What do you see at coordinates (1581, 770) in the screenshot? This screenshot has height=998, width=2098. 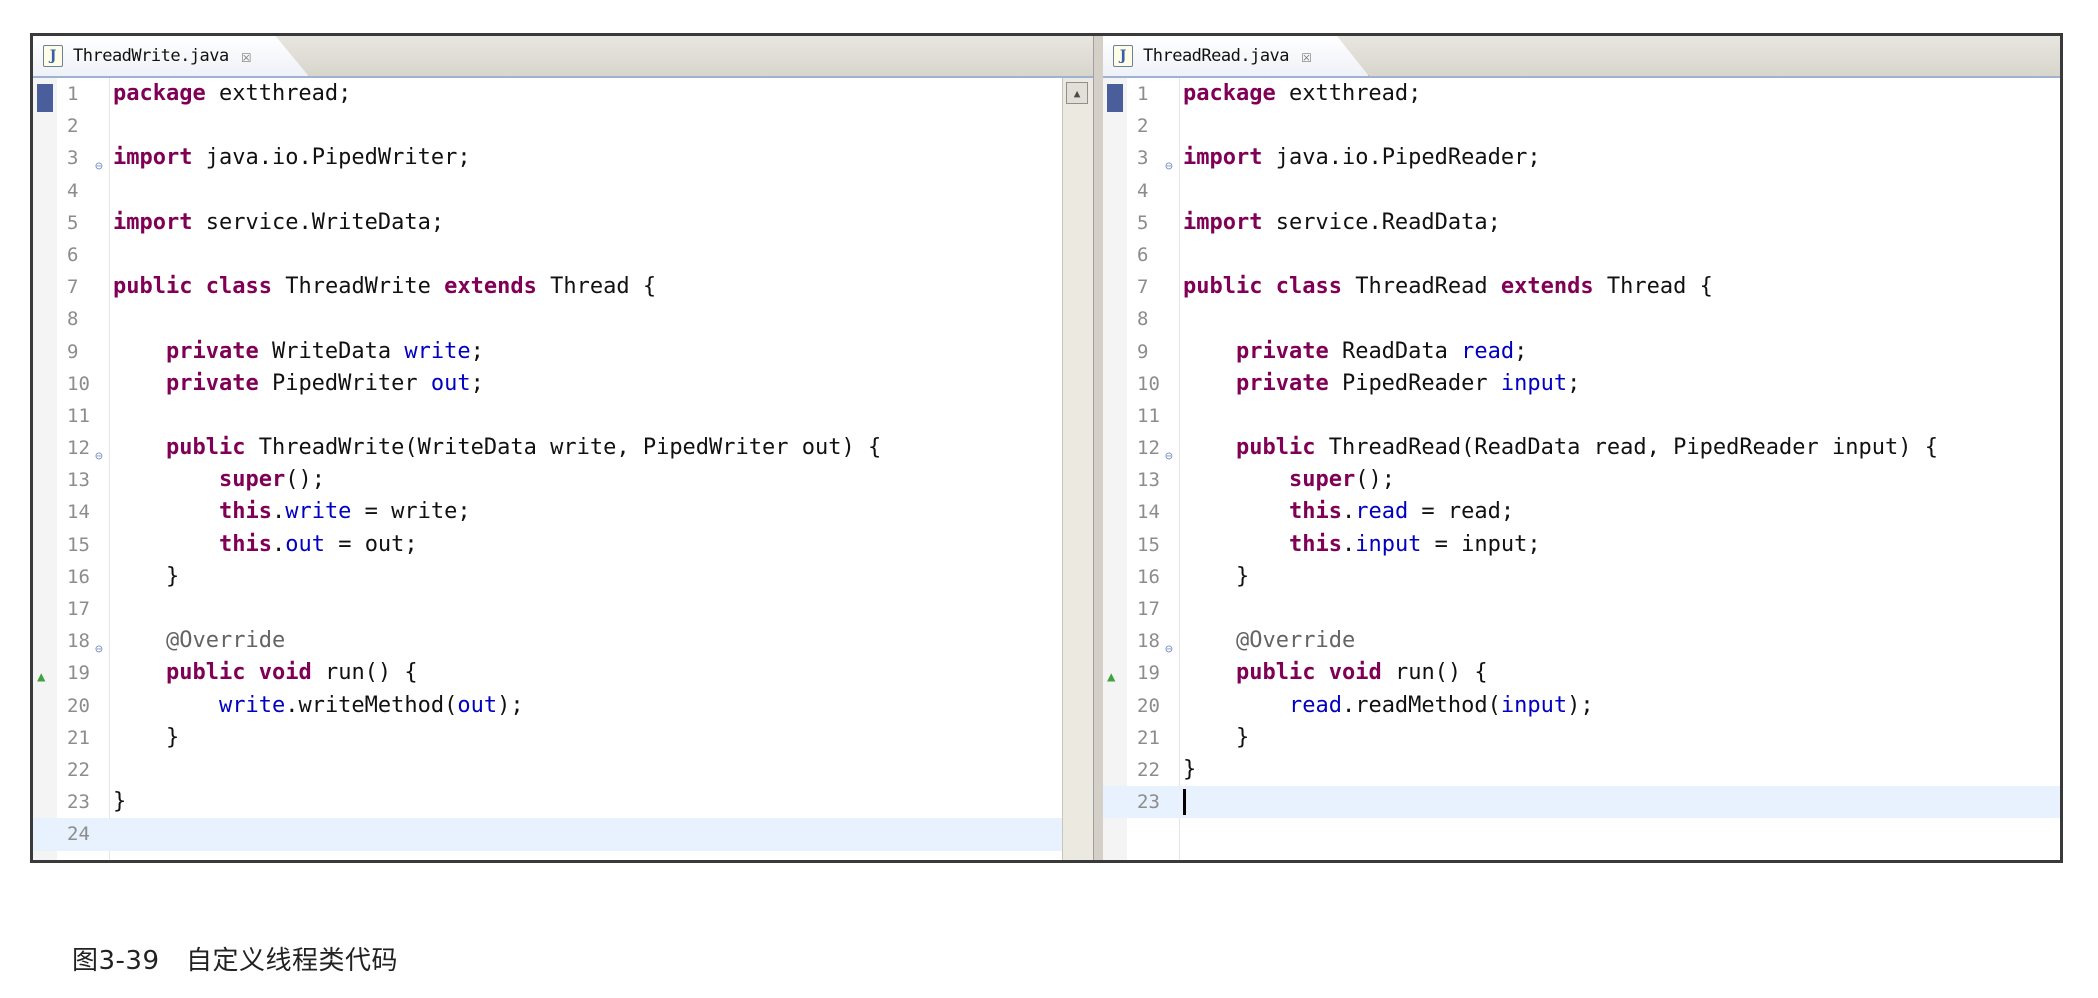 I see `code-line: 22}` at bounding box center [1581, 770].